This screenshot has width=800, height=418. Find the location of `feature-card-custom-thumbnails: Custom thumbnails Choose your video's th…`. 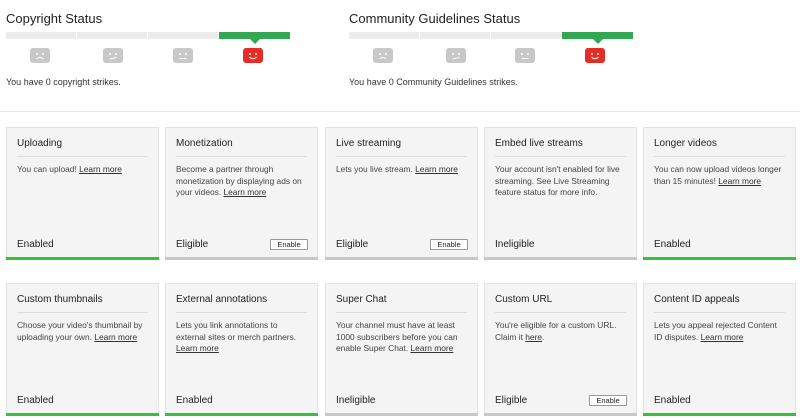

feature-card-custom-thumbnails: Custom thumbnails Choose your video's th… is located at coordinates (82, 349).